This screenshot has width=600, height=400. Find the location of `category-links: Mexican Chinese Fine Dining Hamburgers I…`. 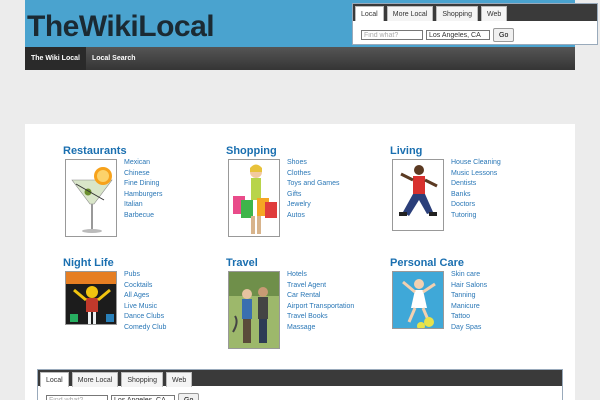

category-links: Mexican Chinese Fine Dining Hamburgers I… is located at coordinates (143, 189).